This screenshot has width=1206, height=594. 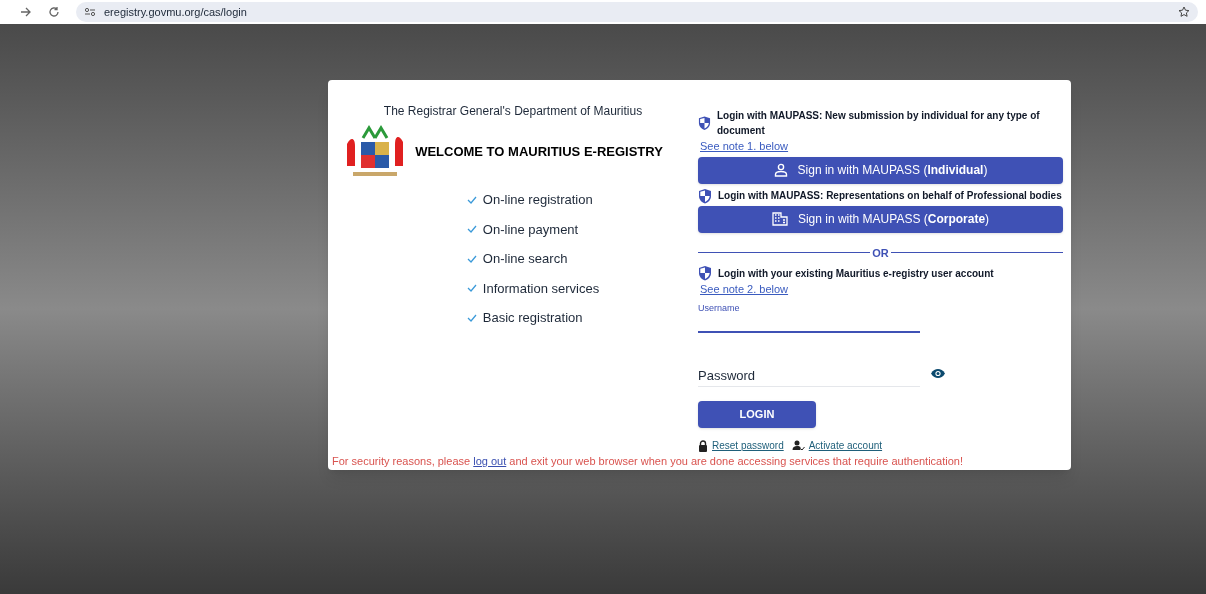 I want to click on maupass-sign-in-button: Sign in with MAUPASS (Corporate), so click(x=880, y=219).